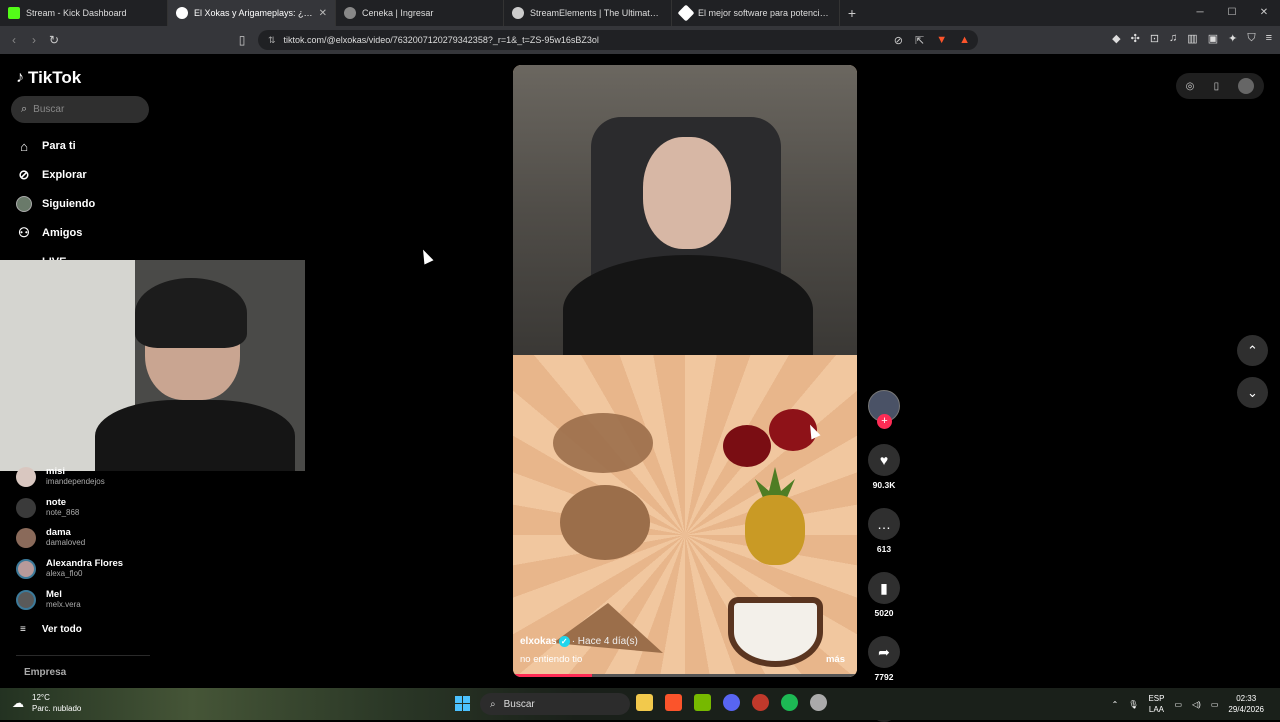  I want to click on like-button: ♥, so click(884, 460).